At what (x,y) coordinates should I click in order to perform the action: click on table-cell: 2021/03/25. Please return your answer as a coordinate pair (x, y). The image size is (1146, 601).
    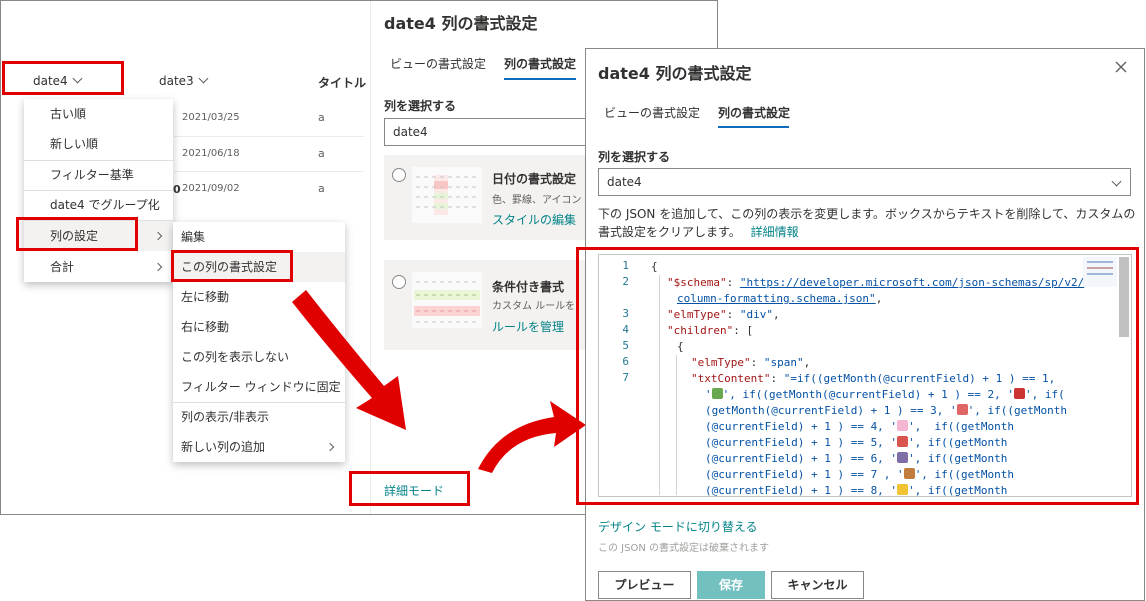
    Looking at the image, I should click on (211, 117).